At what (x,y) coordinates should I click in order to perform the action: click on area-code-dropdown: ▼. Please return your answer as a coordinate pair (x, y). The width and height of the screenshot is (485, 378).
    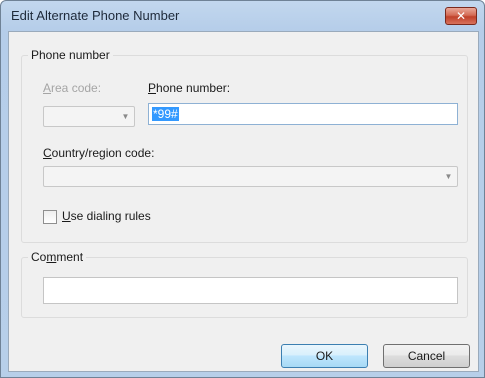
    Looking at the image, I should click on (89, 116).